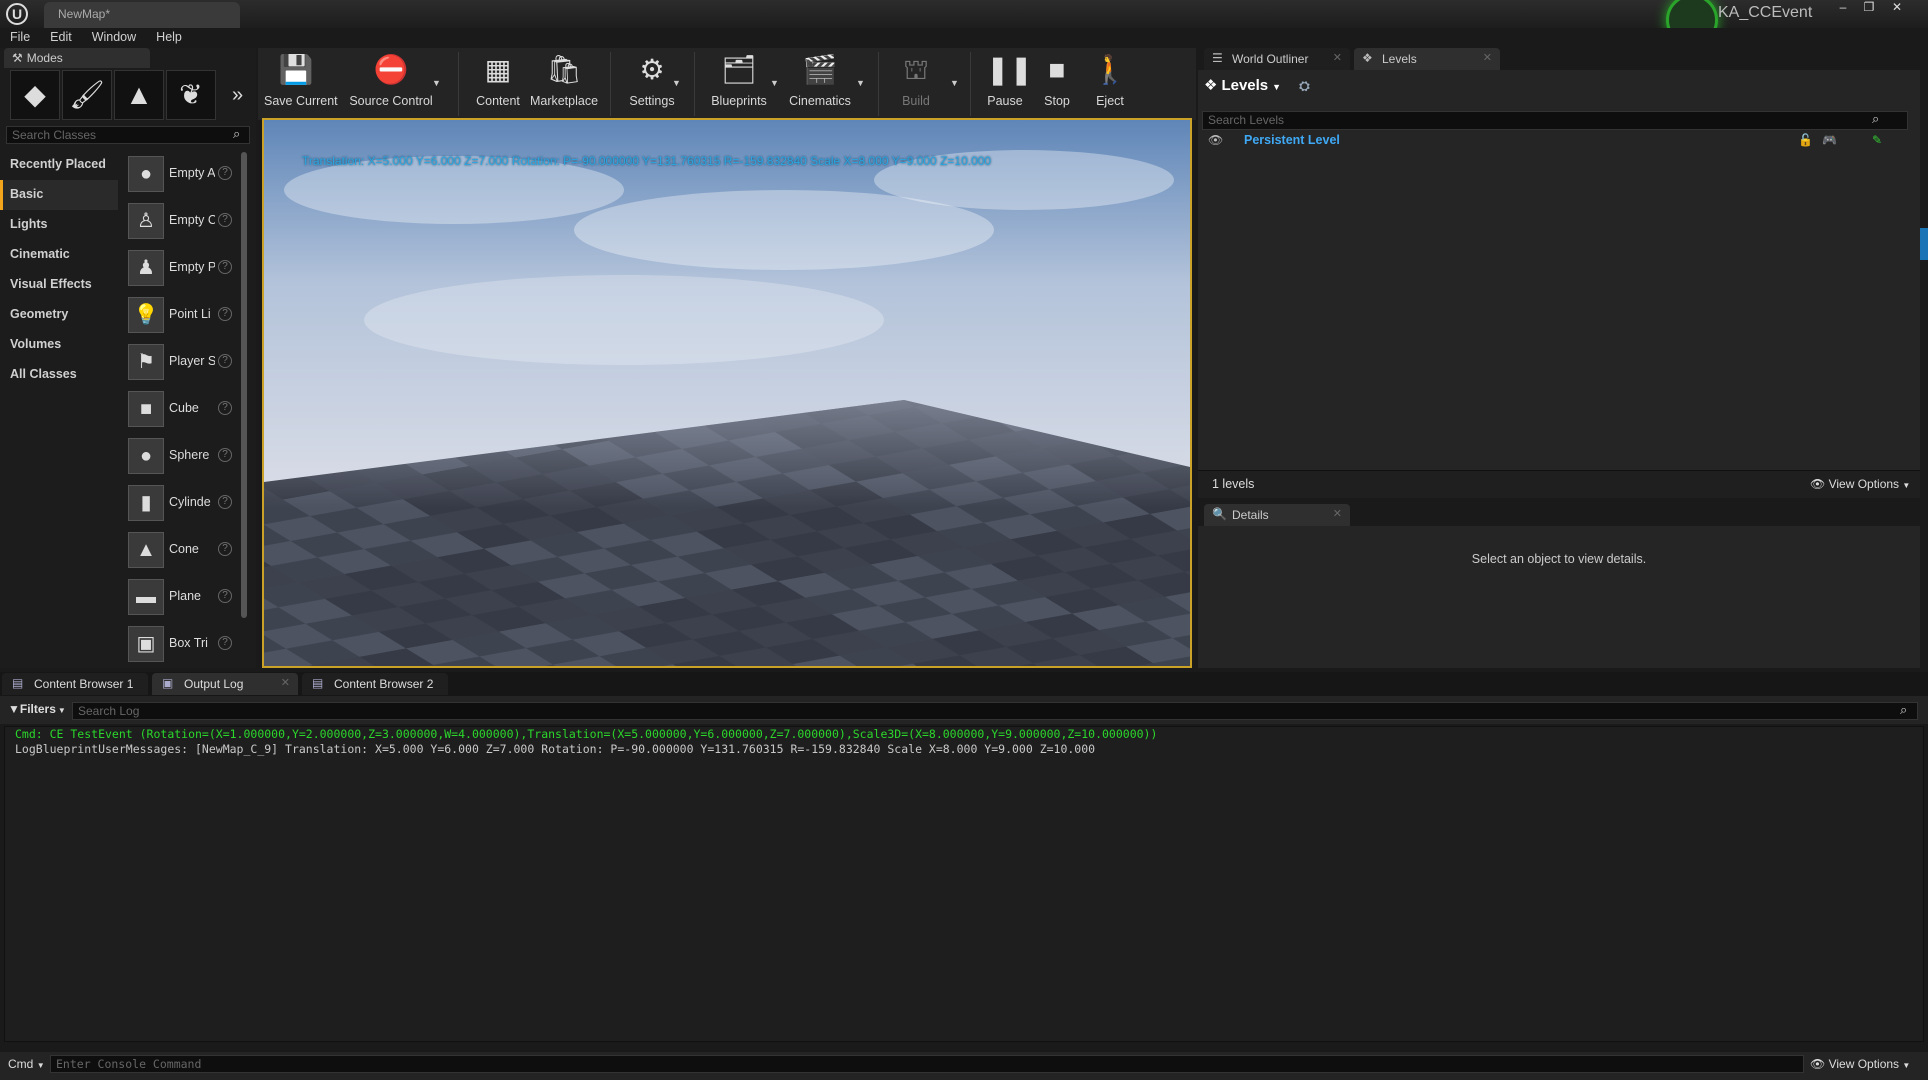 The image size is (1928, 1080). What do you see at coordinates (18, 683) in the screenshot?
I see `content-browser-icon: ▤` at bounding box center [18, 683].